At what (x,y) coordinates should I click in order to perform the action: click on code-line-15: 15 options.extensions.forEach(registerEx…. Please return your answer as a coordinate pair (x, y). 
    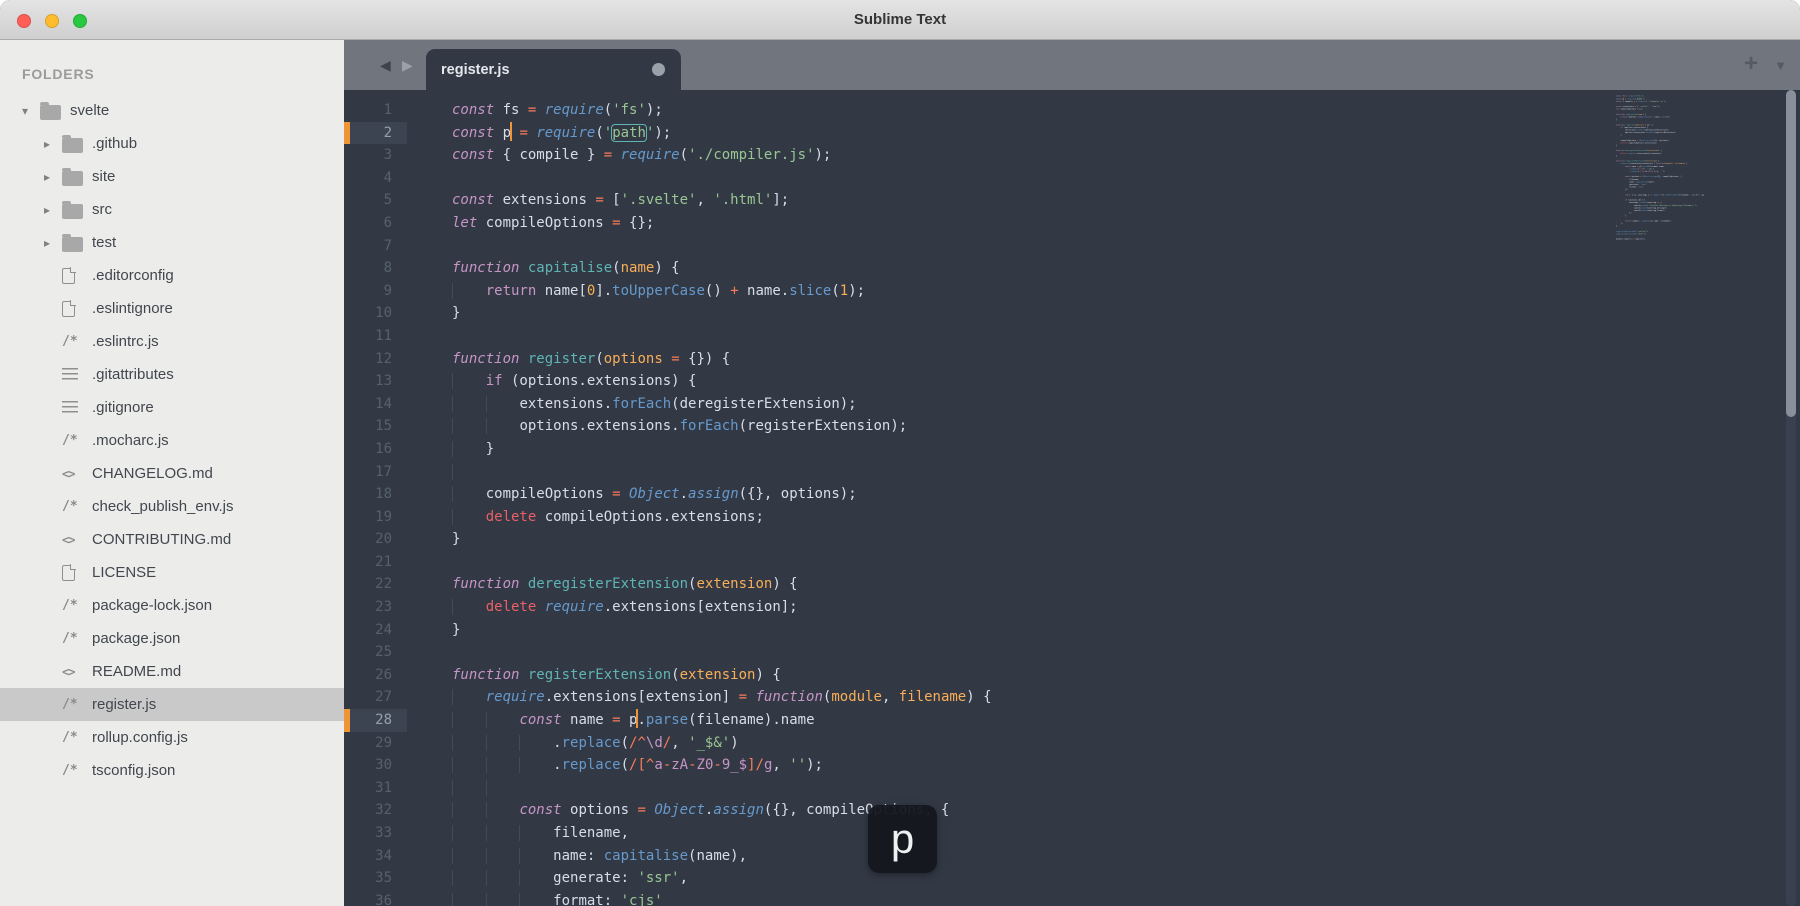
    Looking at the image, I should click on (1072, 426).